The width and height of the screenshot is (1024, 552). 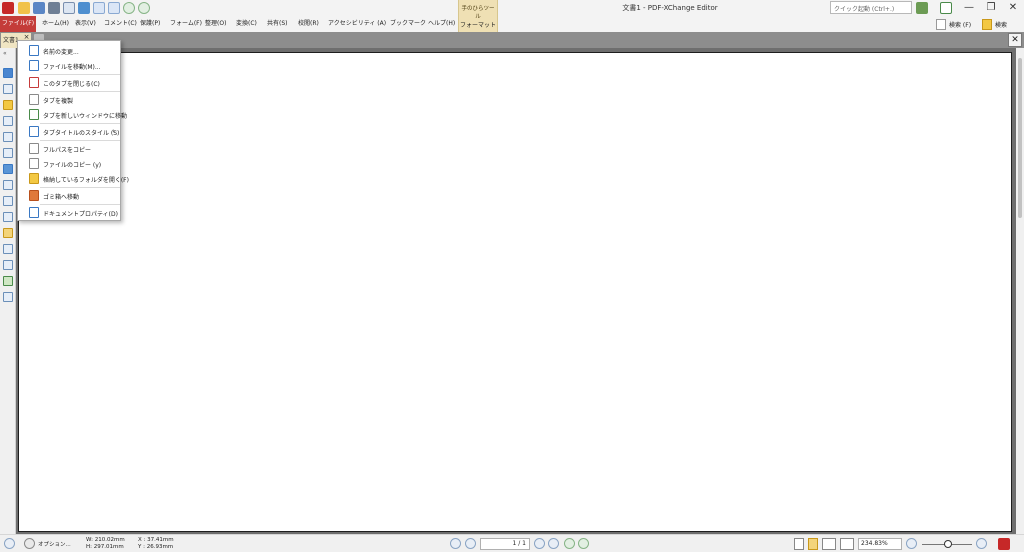 What do you see at coordinates (150, 24) in the screenshot?
I see `menu-protect: 保護(P)` at bounding box center [150, 24].